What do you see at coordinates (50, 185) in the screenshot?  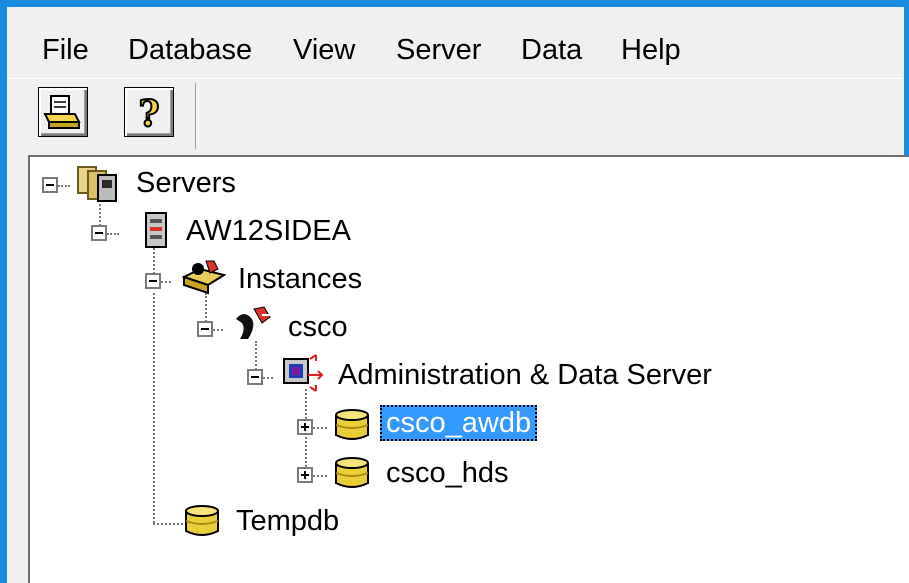 I see `collapse-servers-toggle` at bounding box center [50, 185].